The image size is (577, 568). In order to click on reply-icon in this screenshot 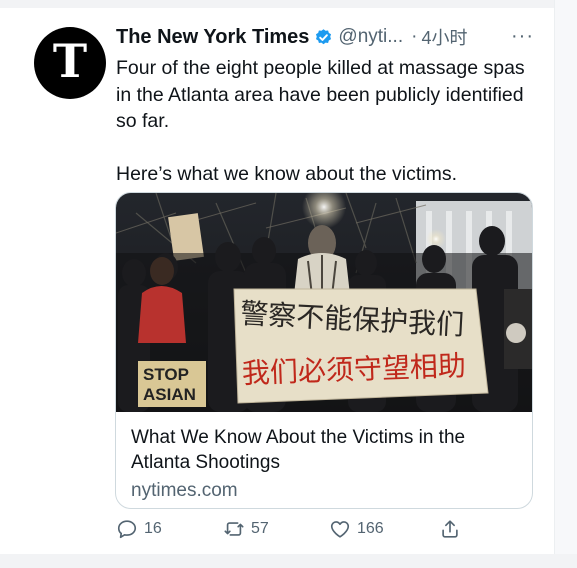, I will do `click(127, 529)`.